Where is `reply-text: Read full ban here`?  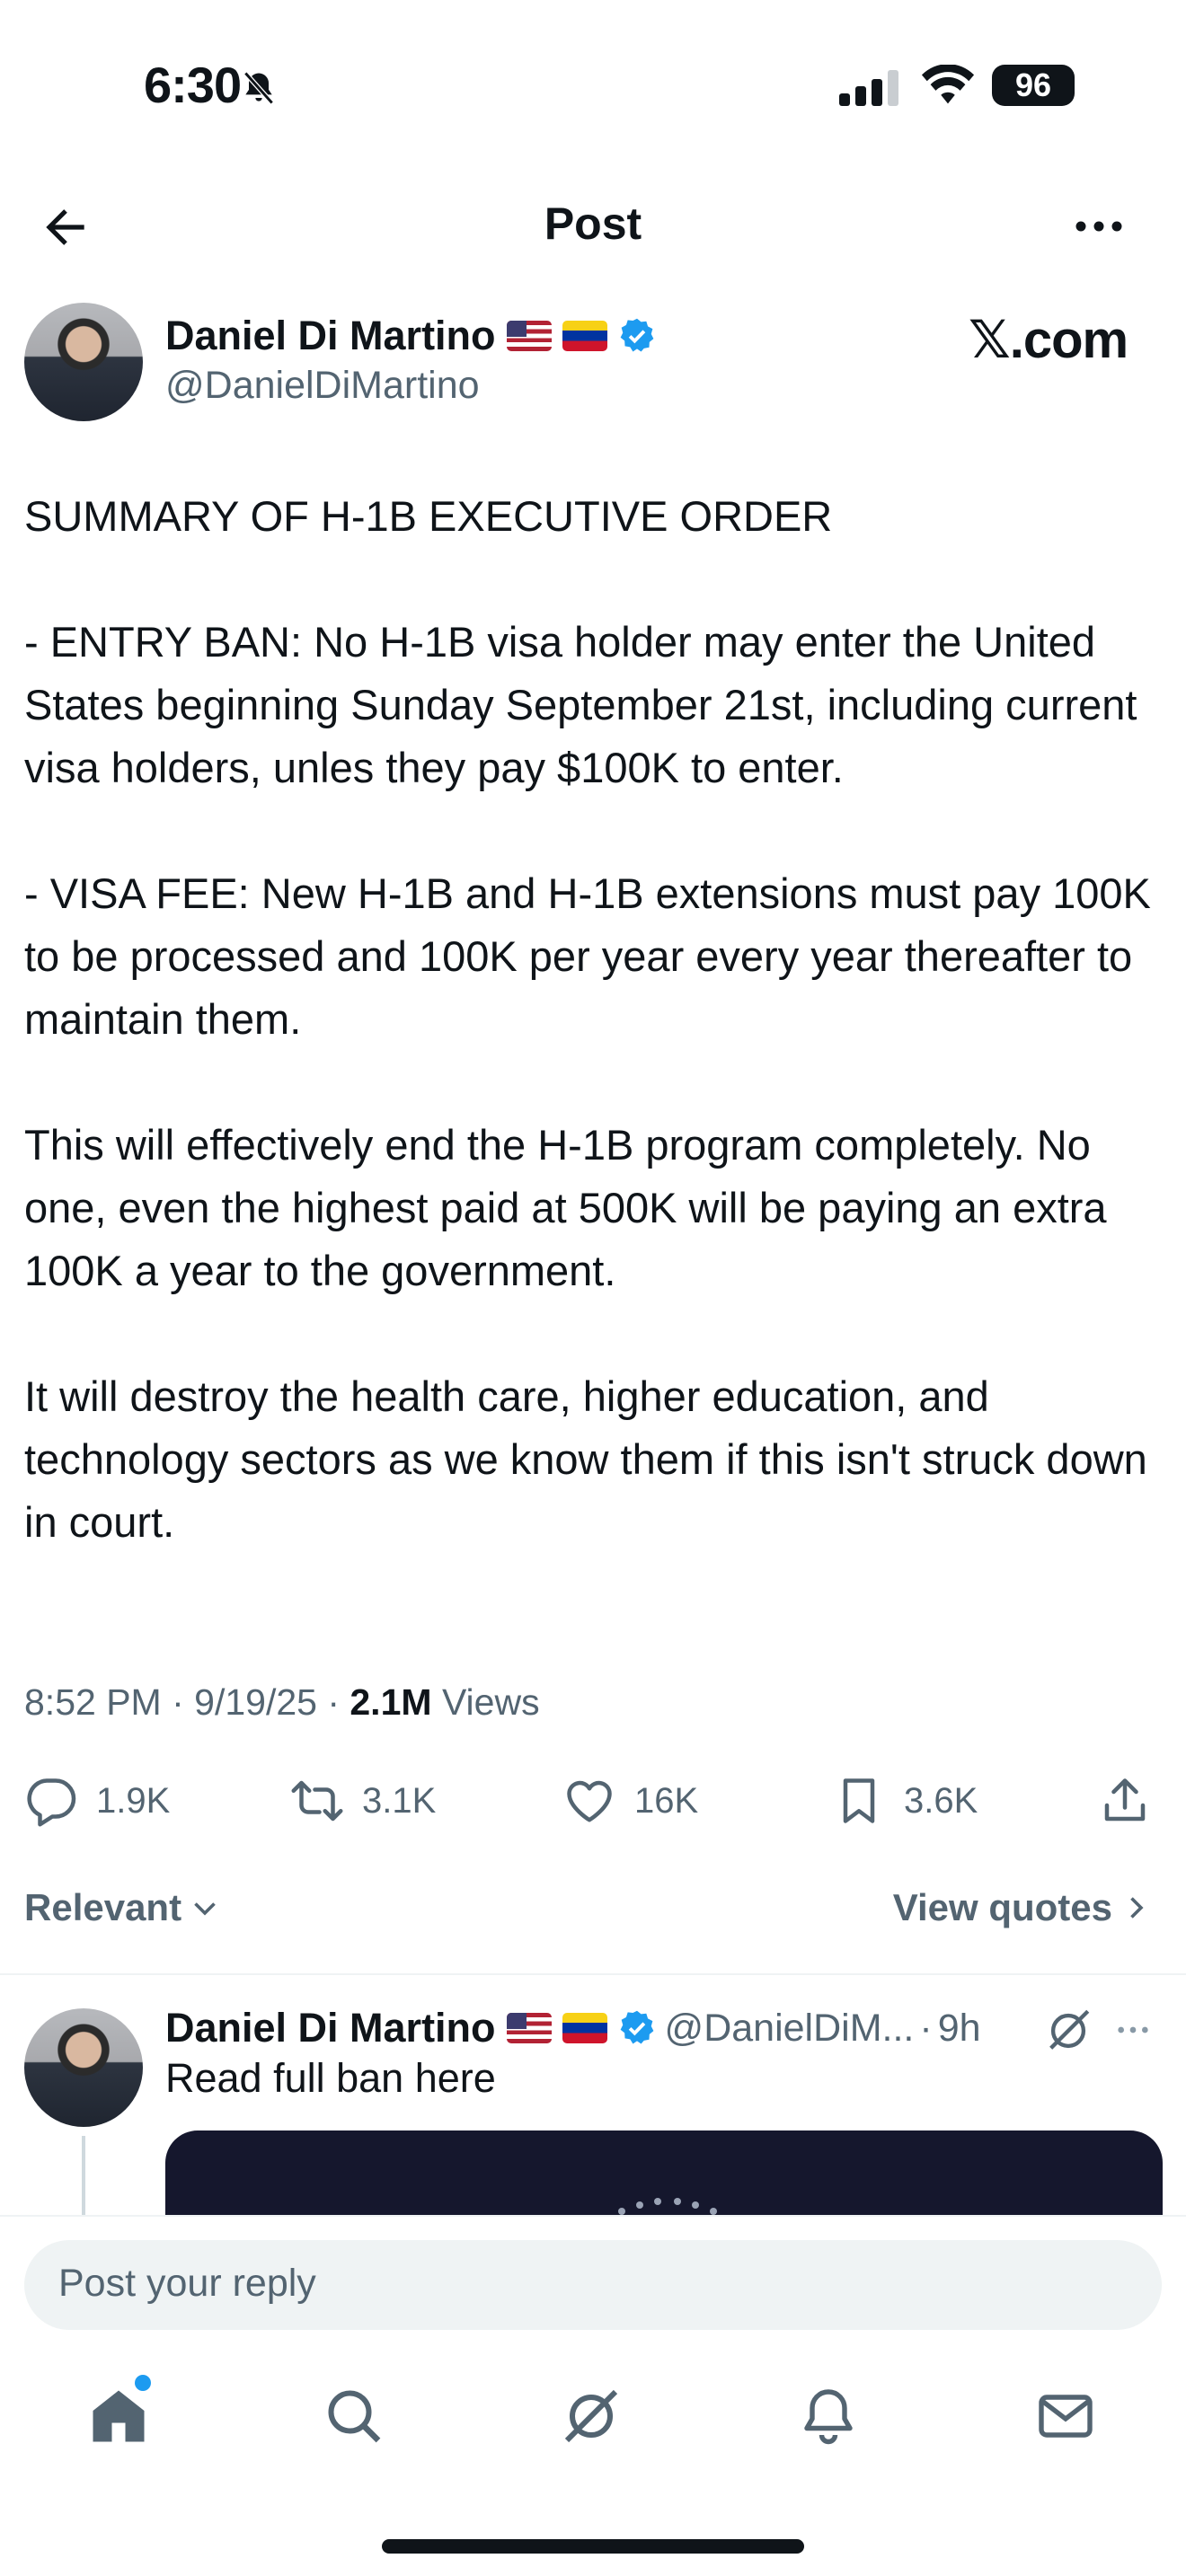 reply-text: Read full ban here is located at coordinates (330, 2078).